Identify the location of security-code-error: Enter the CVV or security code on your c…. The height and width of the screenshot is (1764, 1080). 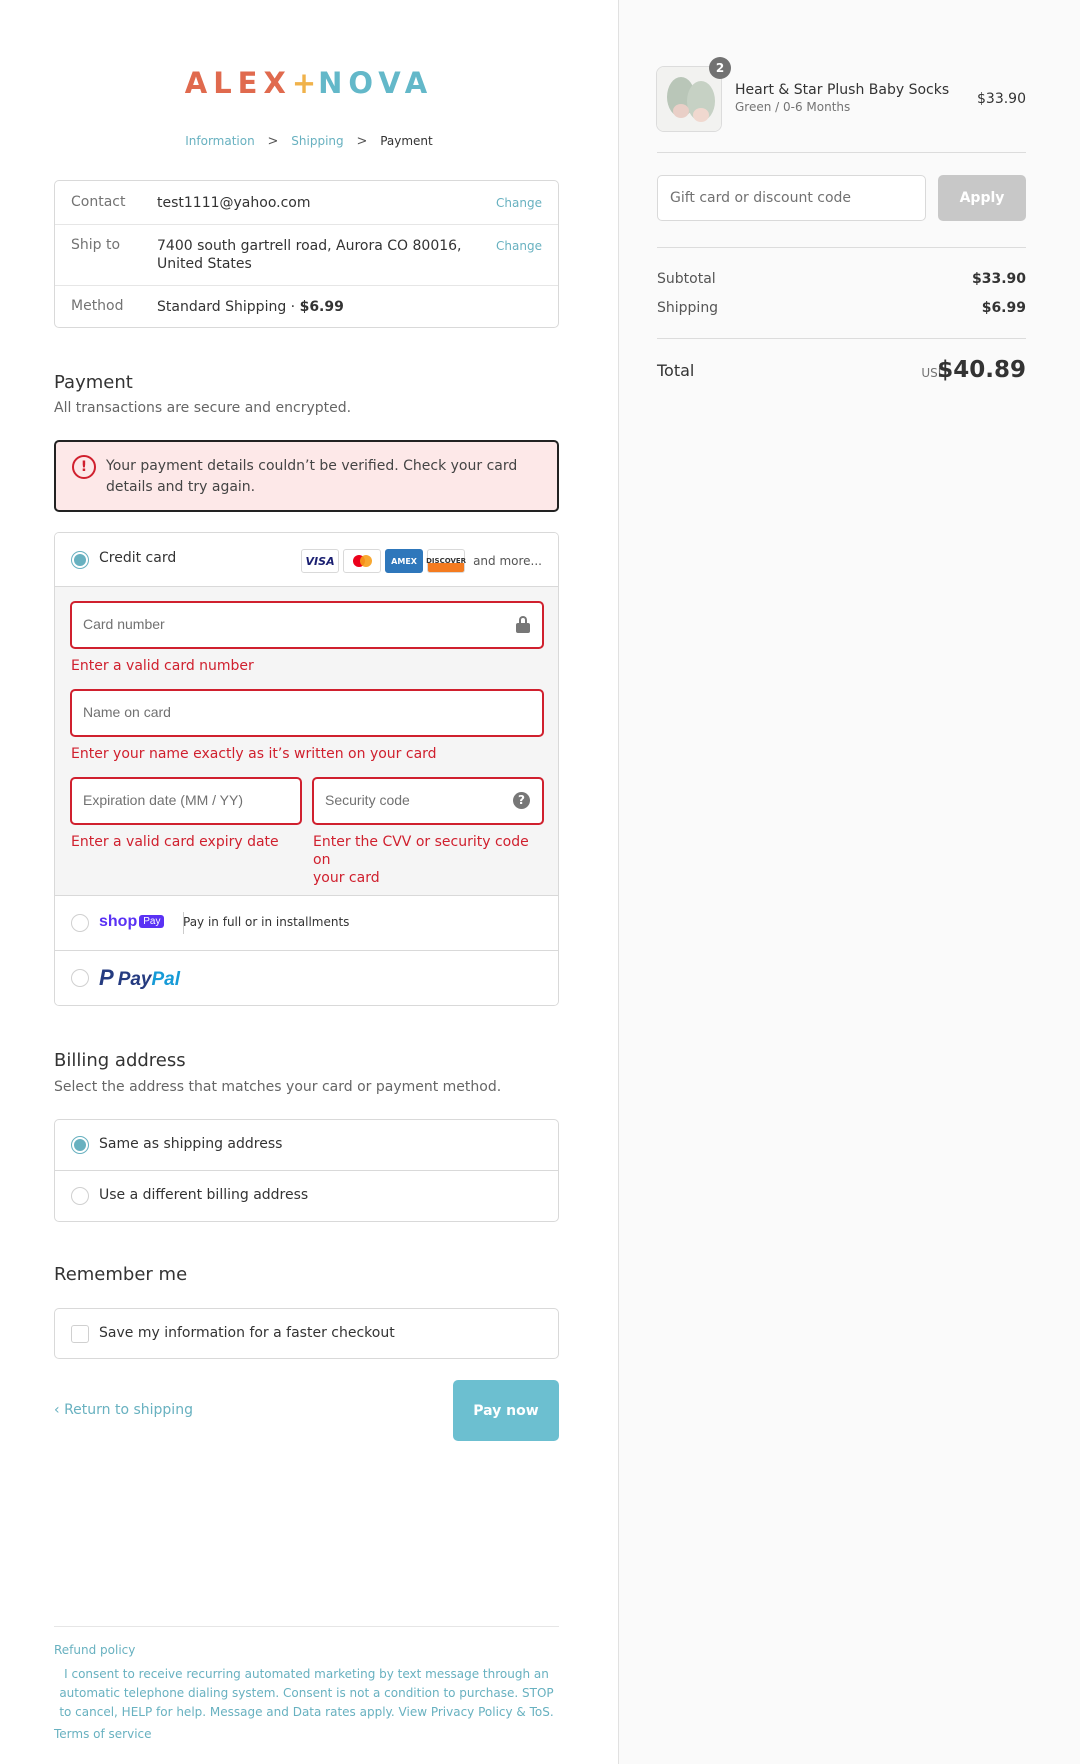
(429, 860).